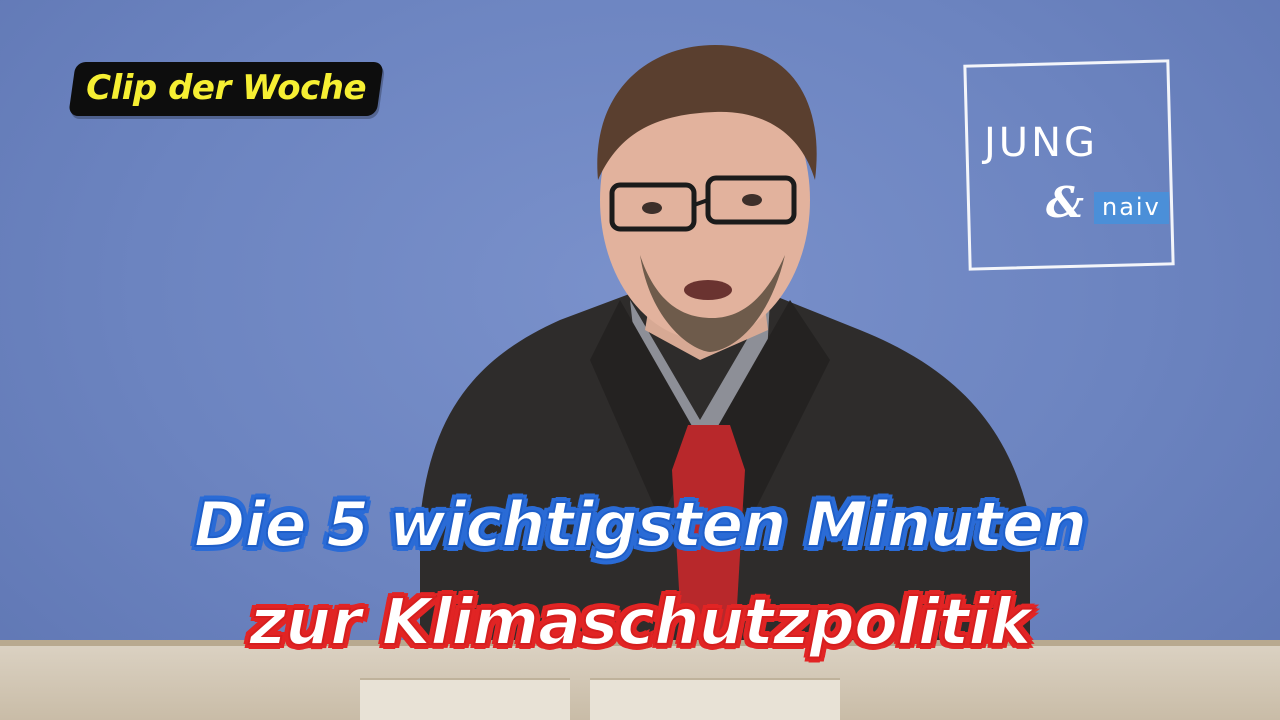  I want to click on logo-word-jung: JUNG, so click(1041, 143).